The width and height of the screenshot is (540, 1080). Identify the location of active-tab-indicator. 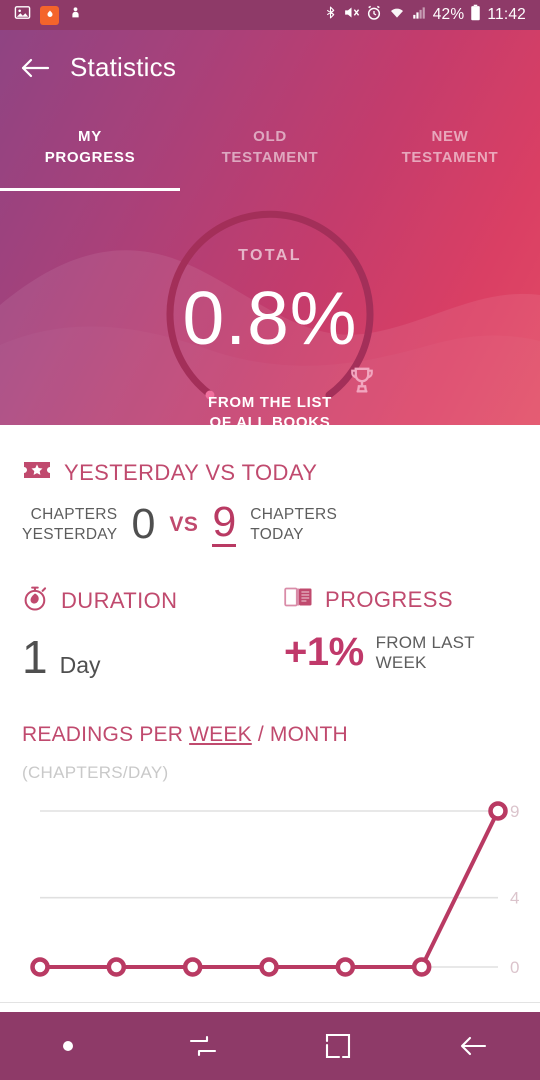
(90, 189).